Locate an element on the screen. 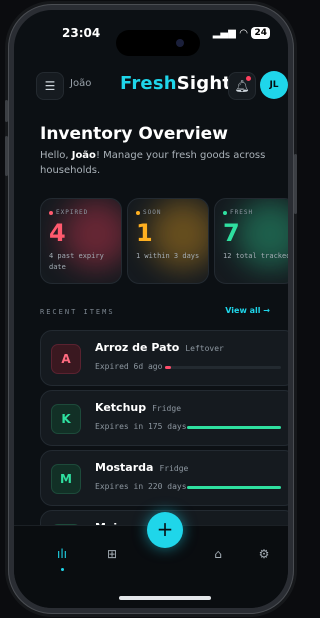  stat-card-expired: EXPIRED 4 4 past expiry date is located at coordinates (81, 241).